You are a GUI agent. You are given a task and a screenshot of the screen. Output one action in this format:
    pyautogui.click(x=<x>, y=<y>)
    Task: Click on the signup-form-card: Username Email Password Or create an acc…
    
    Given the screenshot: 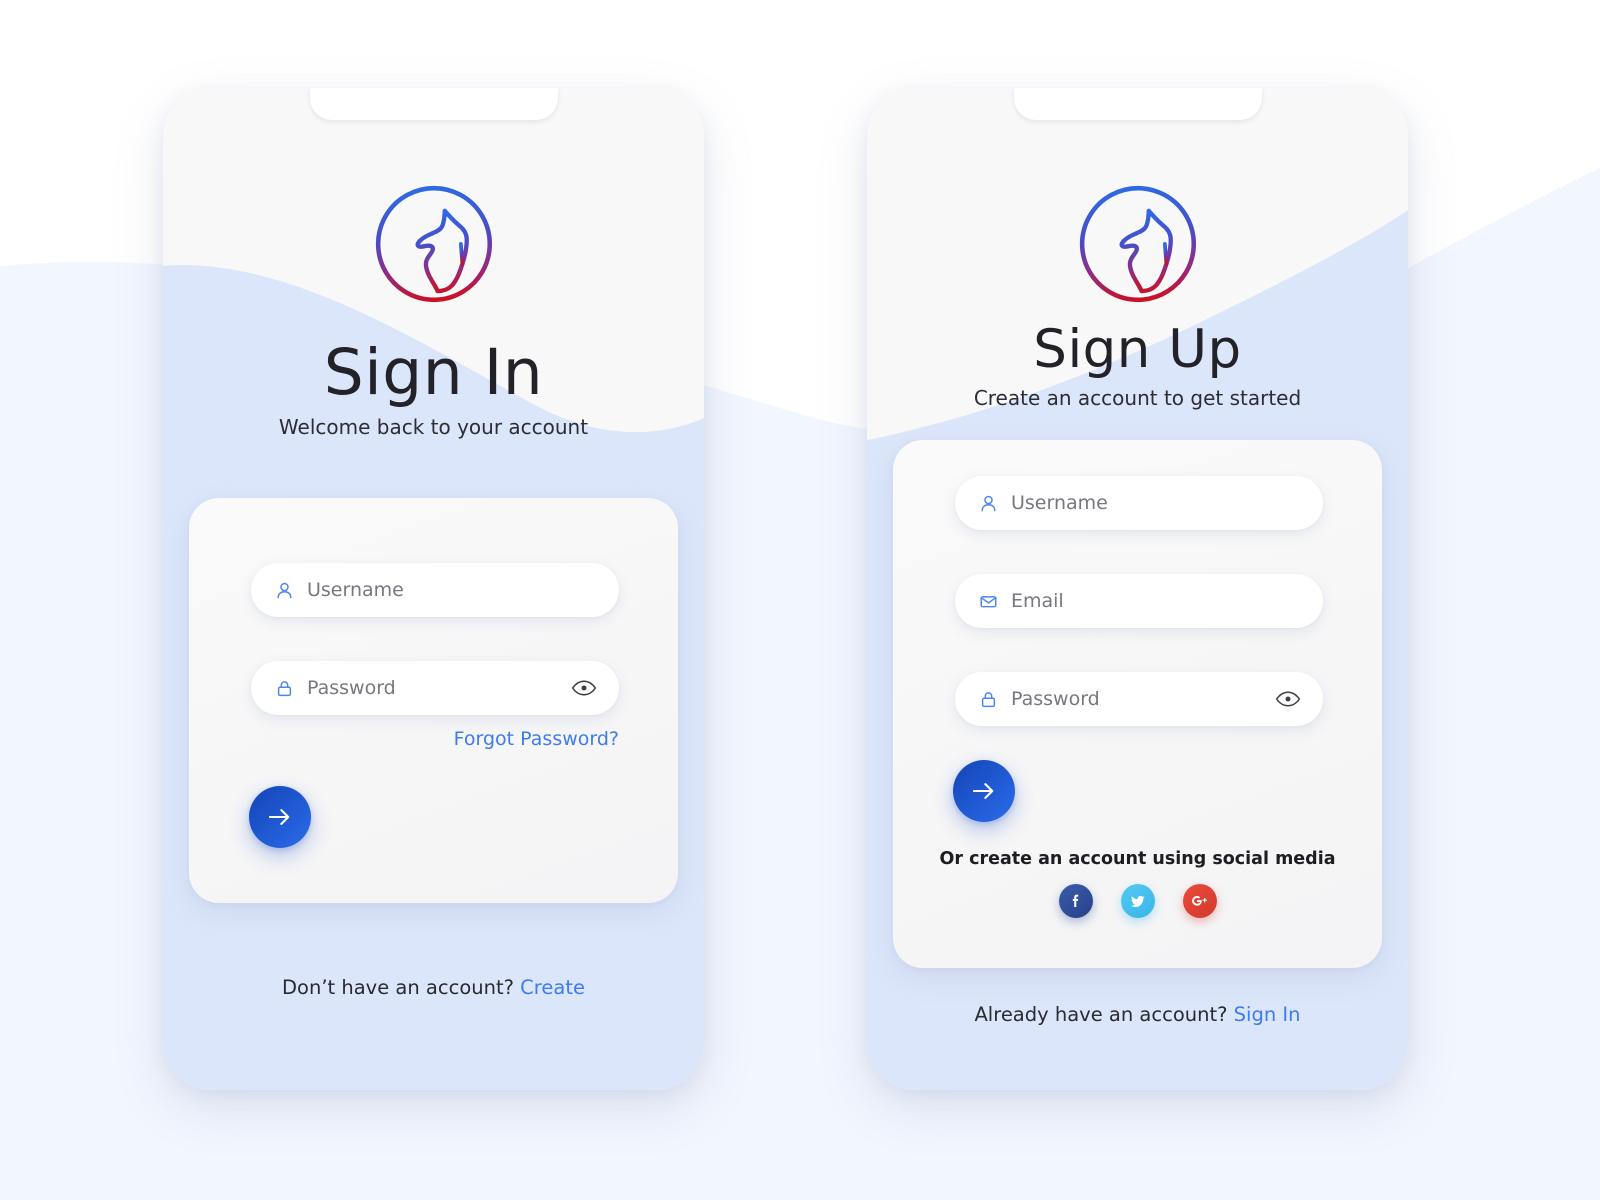 What is the action you would take?
    pyautogui.click(x=1137, y=704)
    